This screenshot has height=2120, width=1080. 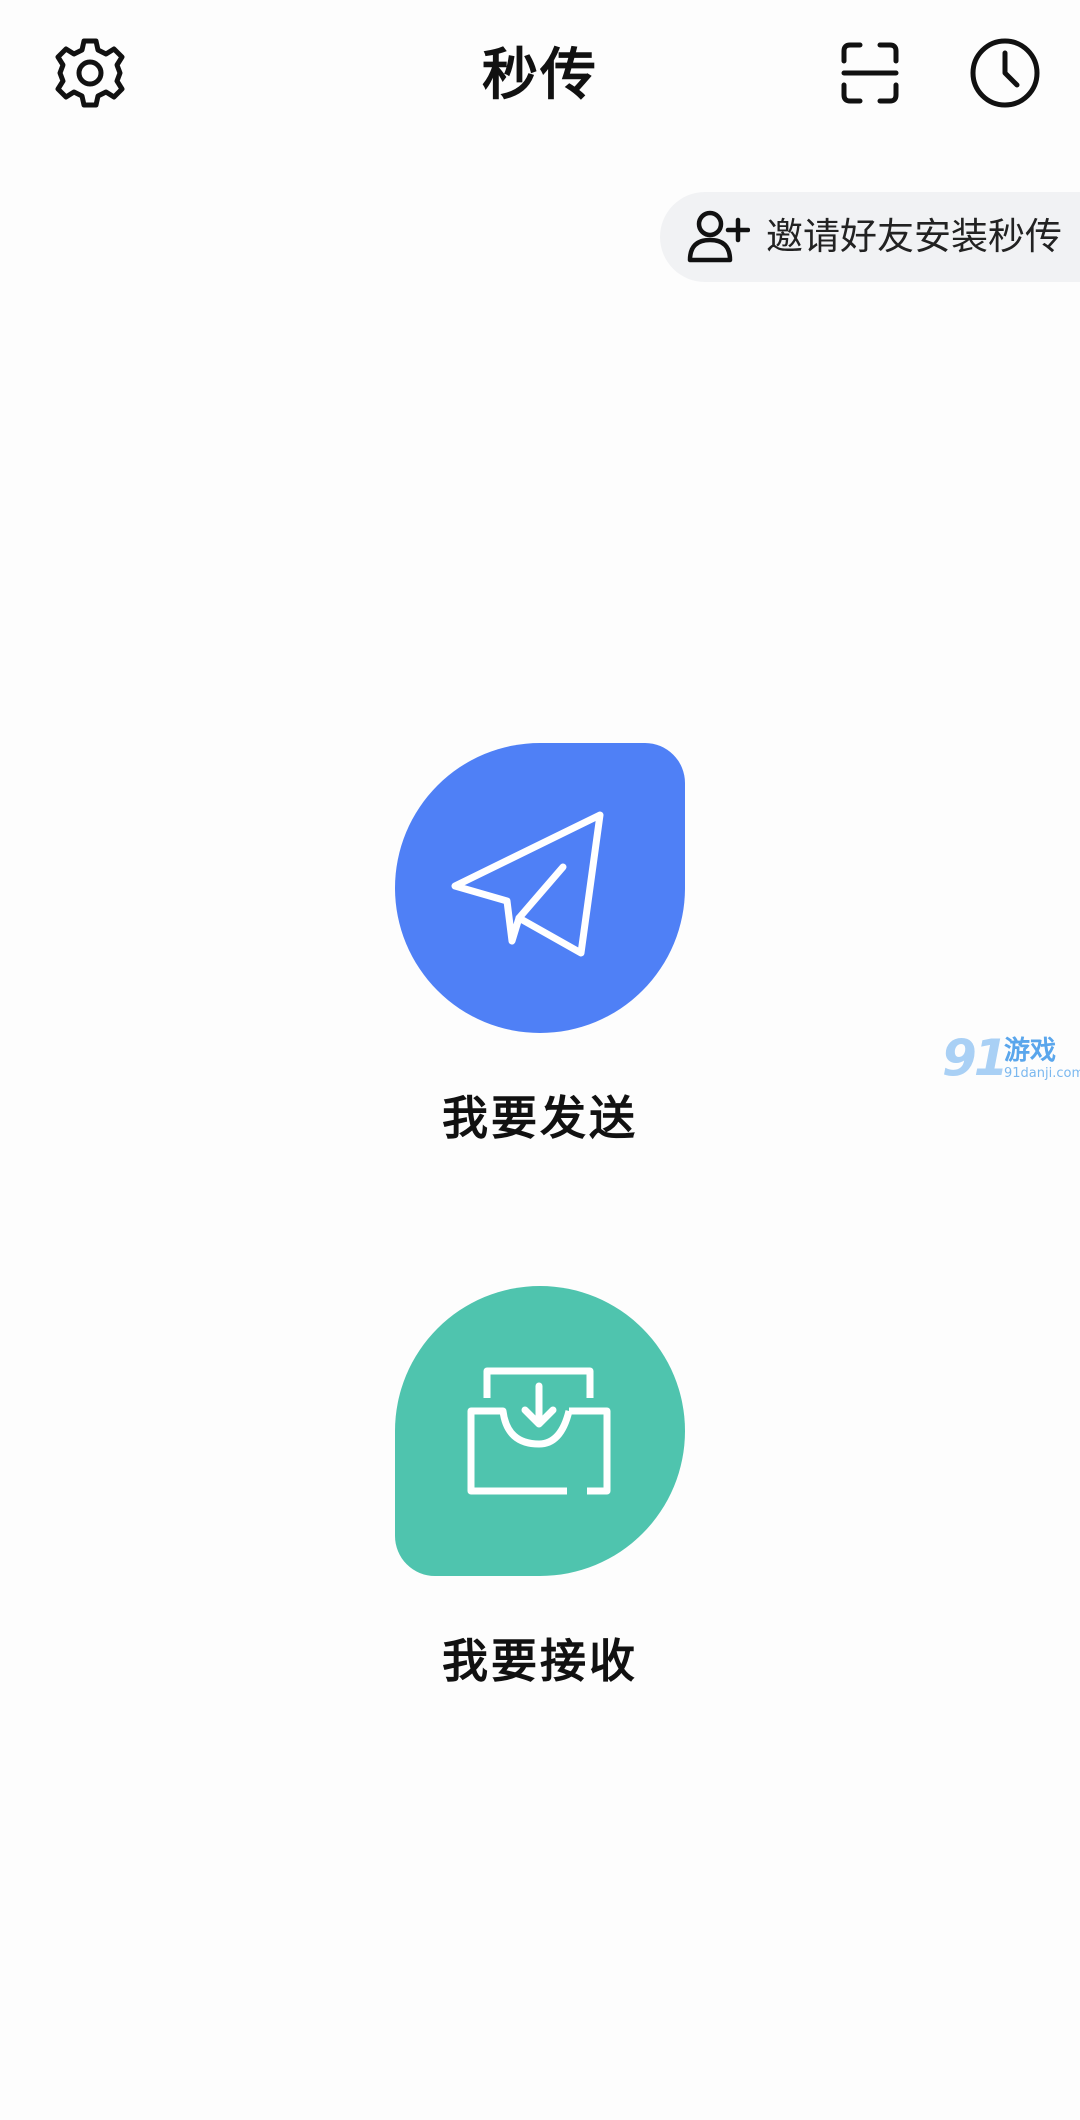 What do you see at coordinates (718, 236) in the screenshot?
I see `person-add-icon` at bounding box center [718, 236].